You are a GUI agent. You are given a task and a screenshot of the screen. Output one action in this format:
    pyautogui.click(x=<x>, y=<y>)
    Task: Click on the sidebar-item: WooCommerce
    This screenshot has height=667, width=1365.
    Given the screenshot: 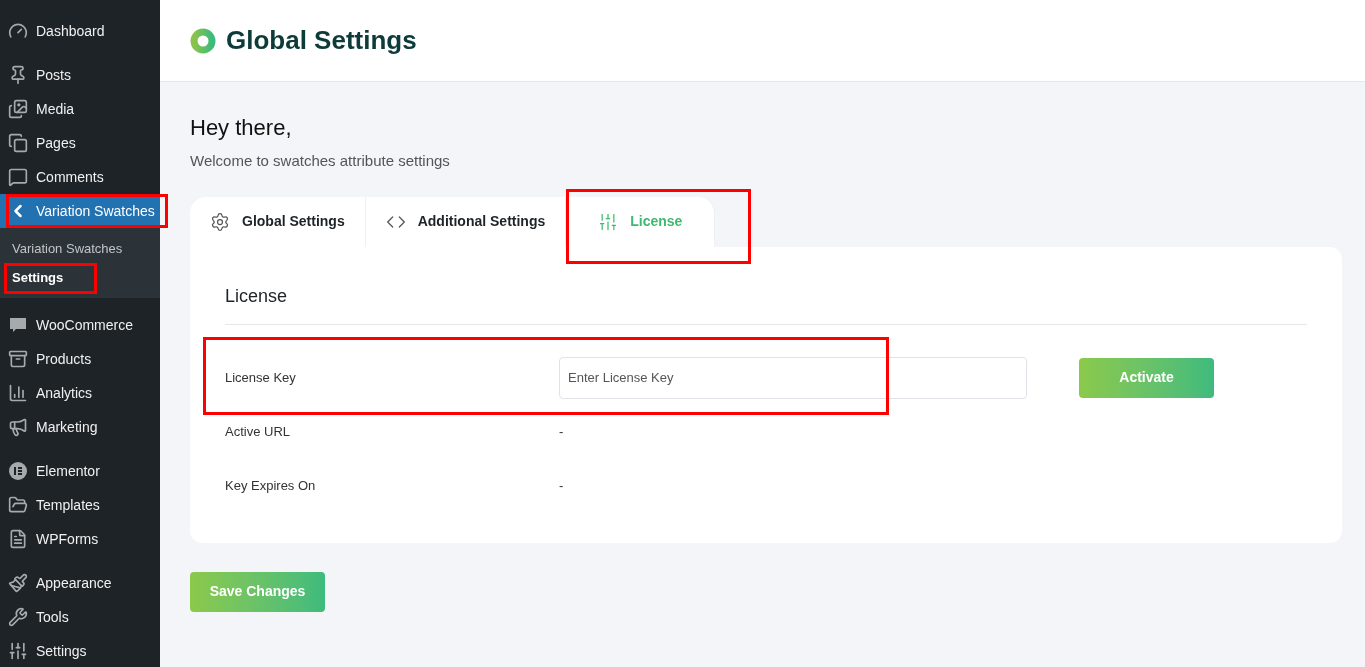 What is the action you would take?
    pyautogui.click(x=80, y=325)
    